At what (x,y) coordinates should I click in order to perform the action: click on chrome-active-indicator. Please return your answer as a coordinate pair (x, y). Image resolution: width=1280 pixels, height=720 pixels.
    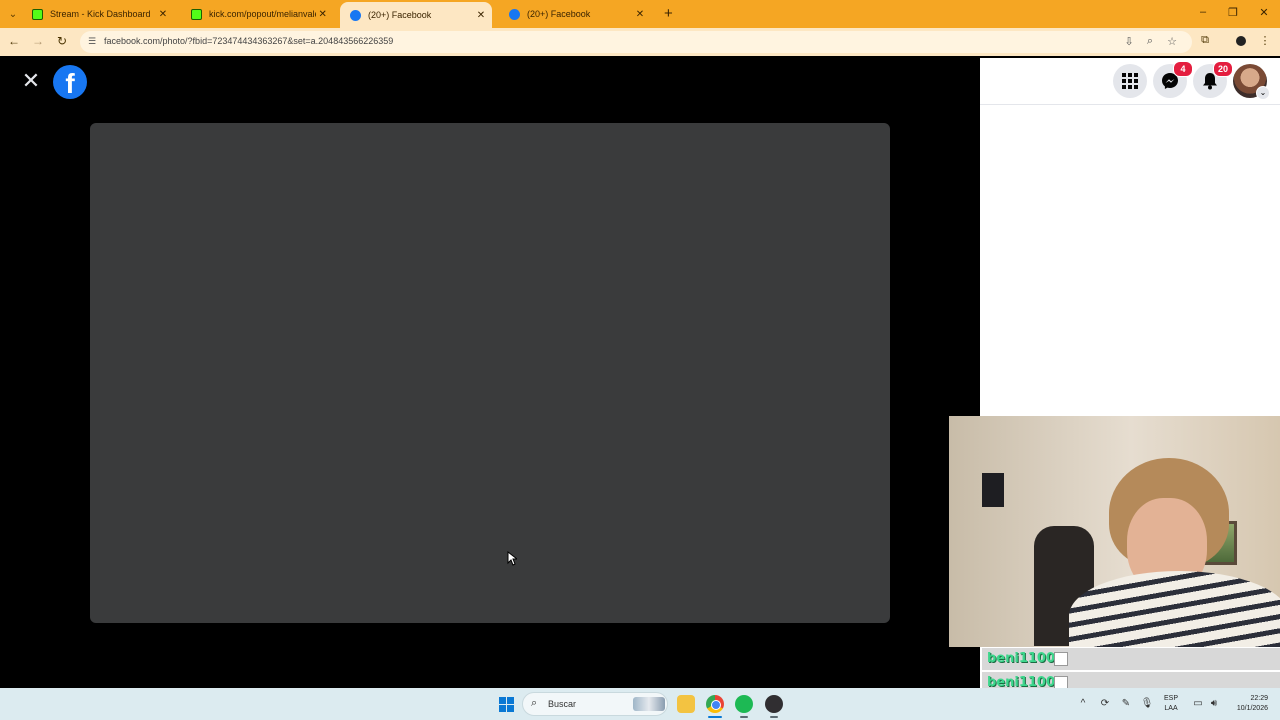
    Looking at the image, I should click on (715, 717).